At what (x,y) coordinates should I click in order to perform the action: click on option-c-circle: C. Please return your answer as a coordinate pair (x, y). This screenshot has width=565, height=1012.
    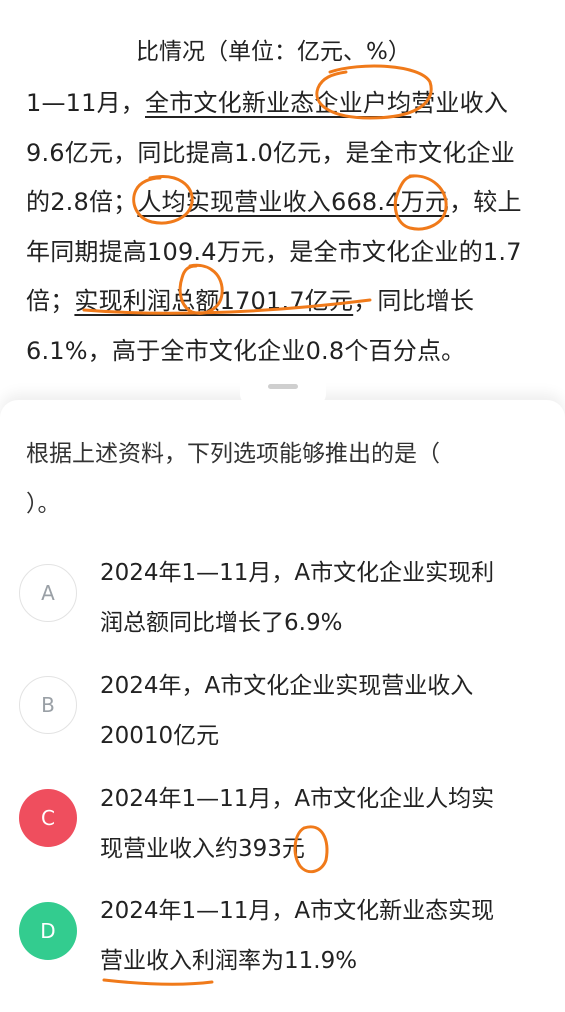
    Looking at the image, I should click on (48, 818).